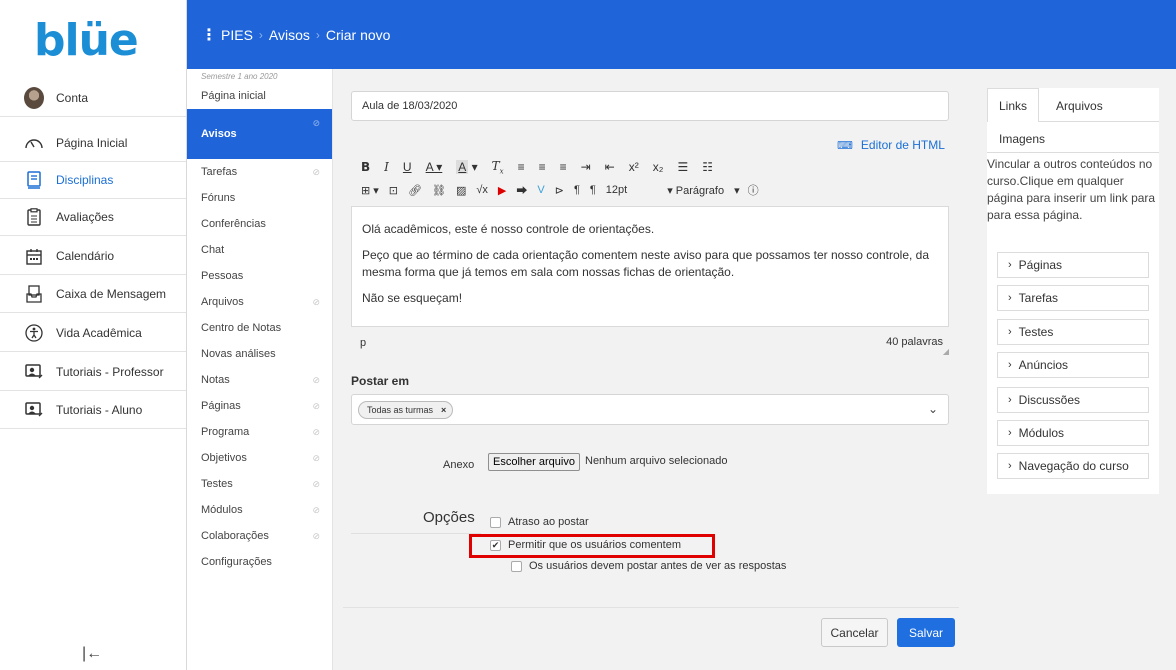 The image size is (1176, 670). Describe the element at coordinates (259, 354) in the screenshot. I see `course-nav-novas-analises: Novas análises` at that location.